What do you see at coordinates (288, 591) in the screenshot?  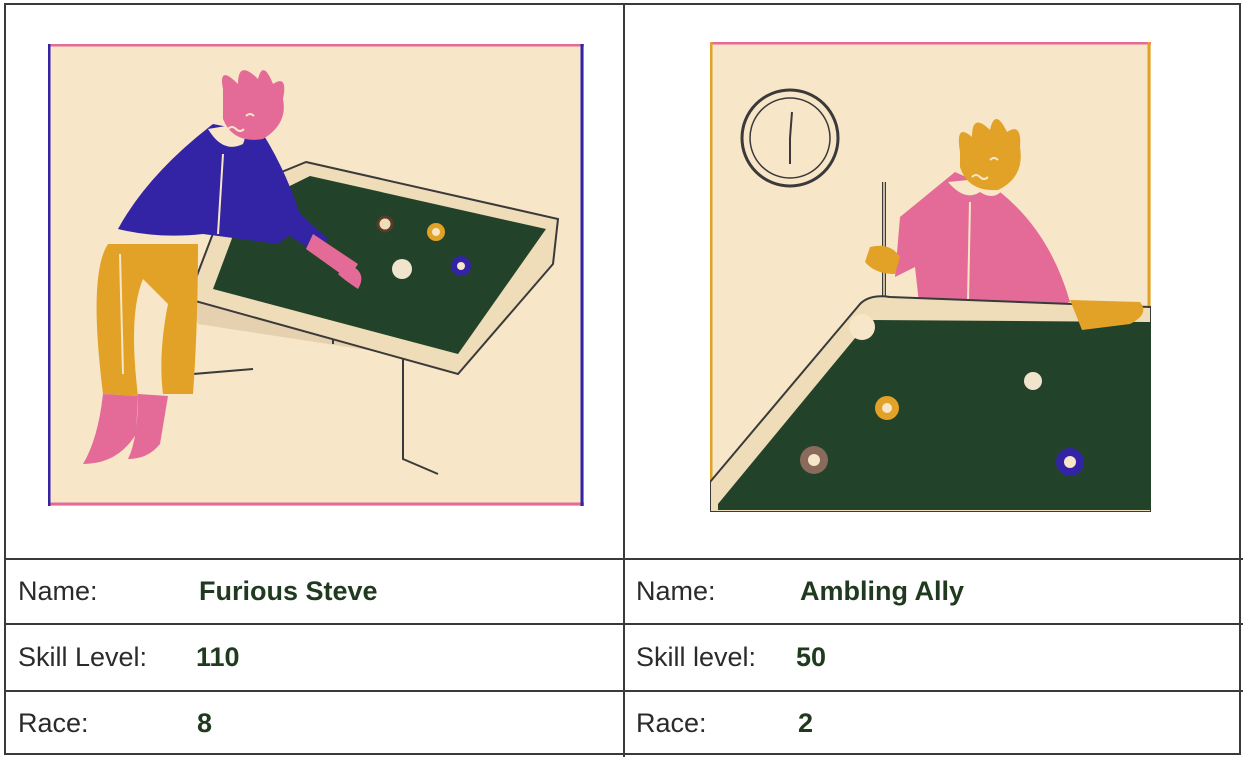 I see `player-name: Furious Steve` at bounding box center [288, 591].